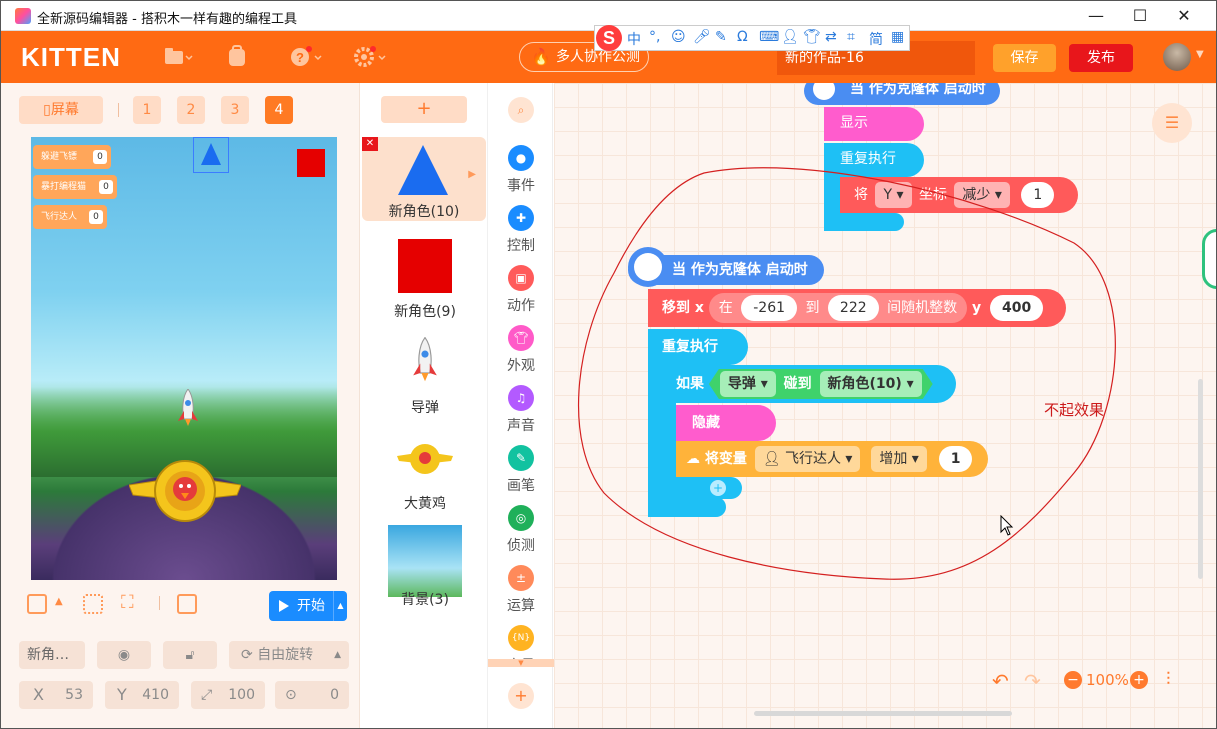 The width and height of the screenshot is (1217, 729). Describe the element at coordinates (831, 37) in the screenshot. I see `translate-icon: ⇄` at that location.